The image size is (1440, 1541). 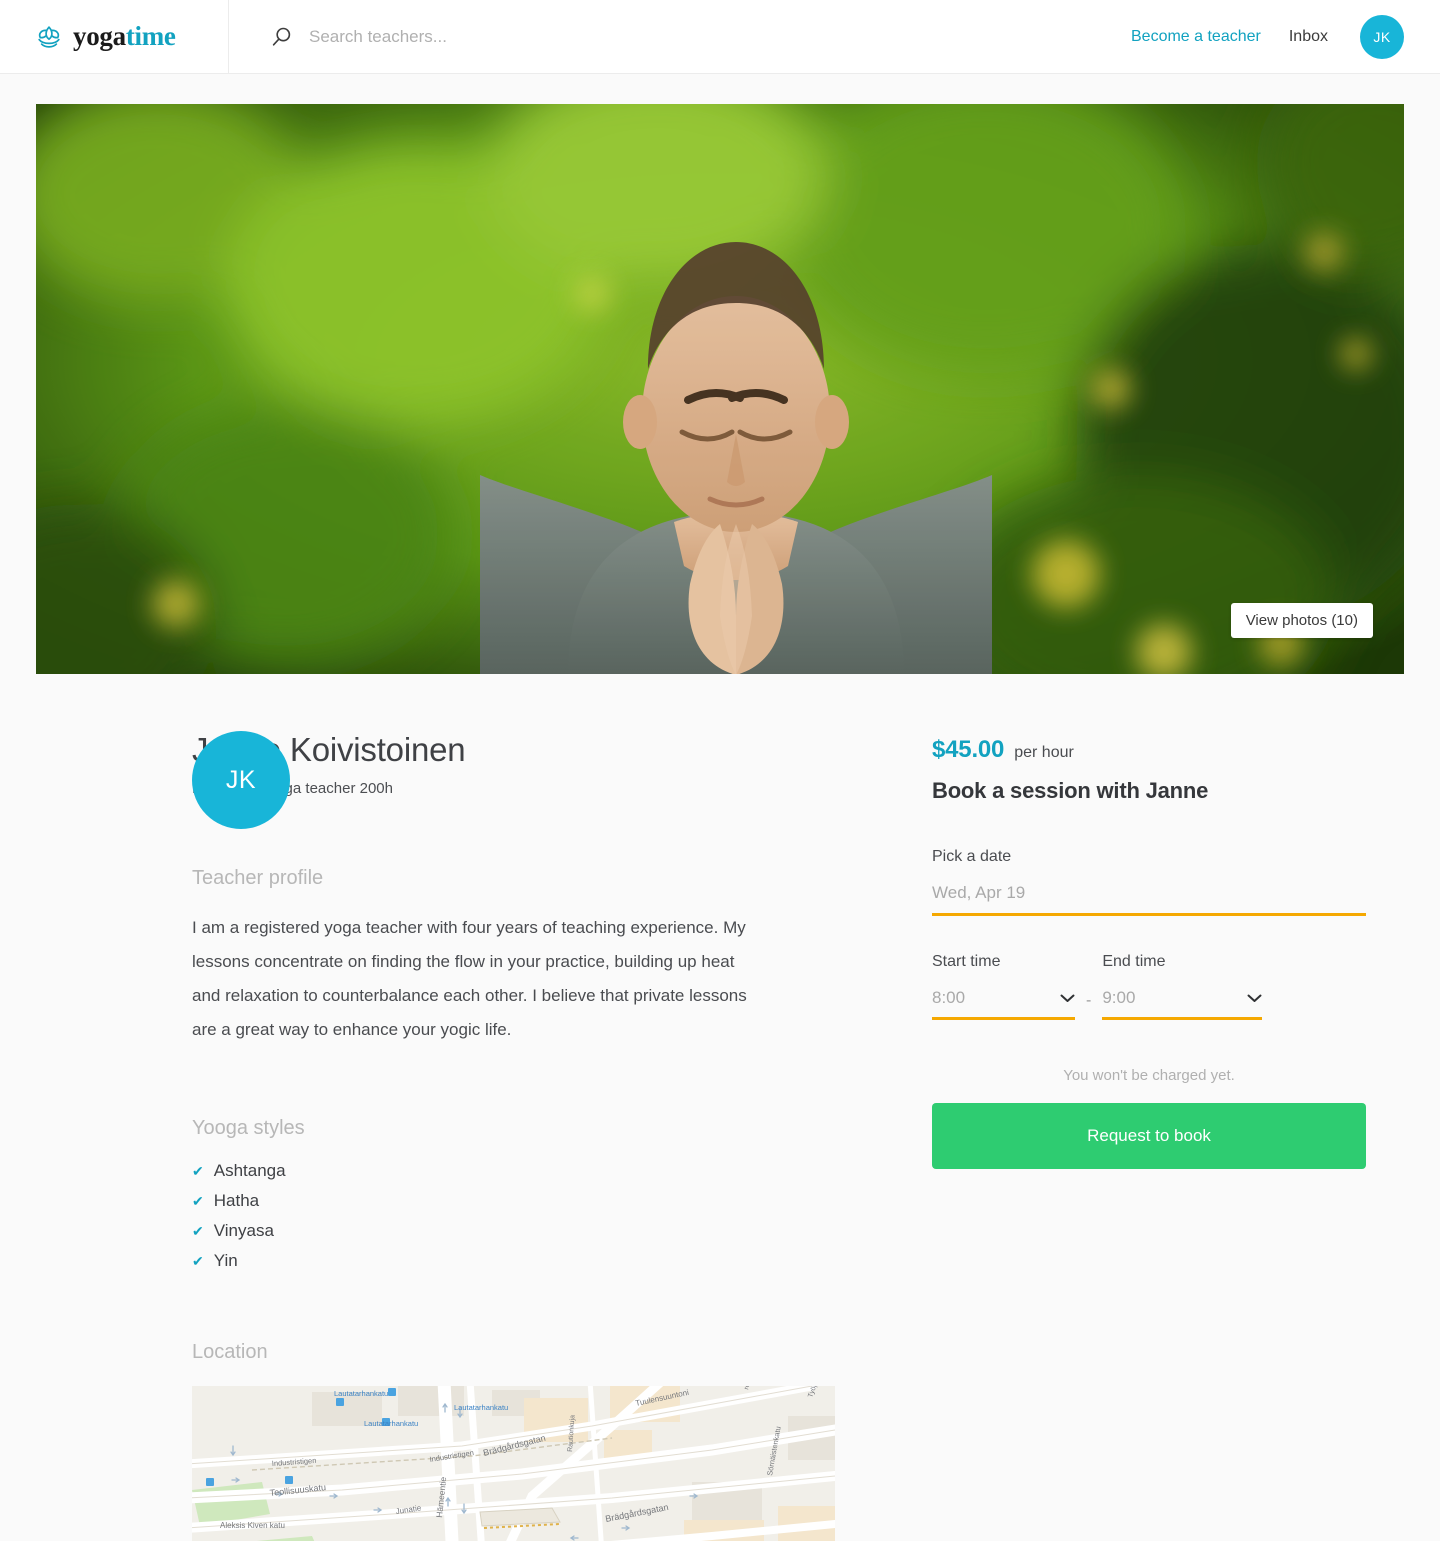 I want to click on date-field-label: Pick a date, so click(x=972, y=856).